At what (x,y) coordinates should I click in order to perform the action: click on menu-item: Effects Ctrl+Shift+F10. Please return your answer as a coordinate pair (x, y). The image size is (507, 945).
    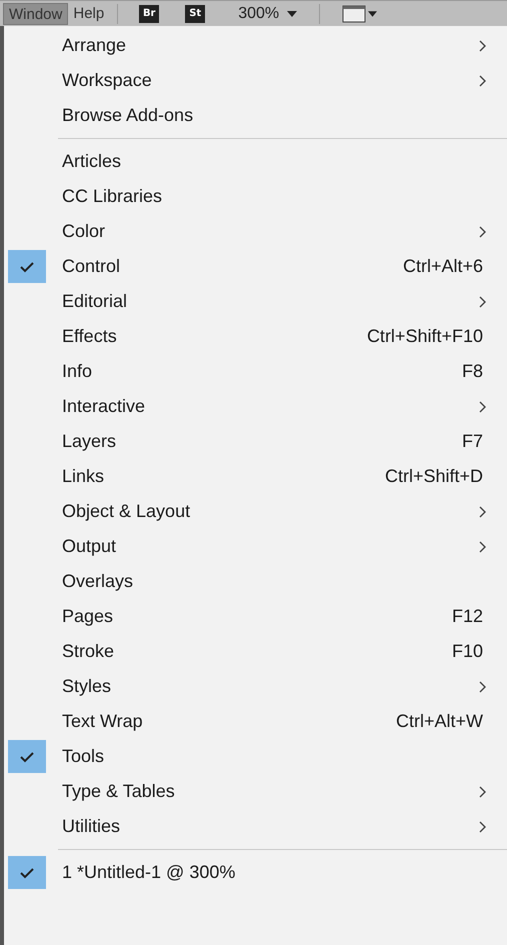
    Looking at the image, I should click on (255, 336).